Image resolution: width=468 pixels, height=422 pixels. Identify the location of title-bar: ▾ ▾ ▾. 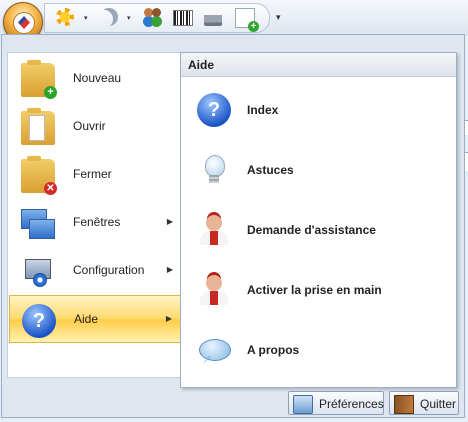
(234, 21).